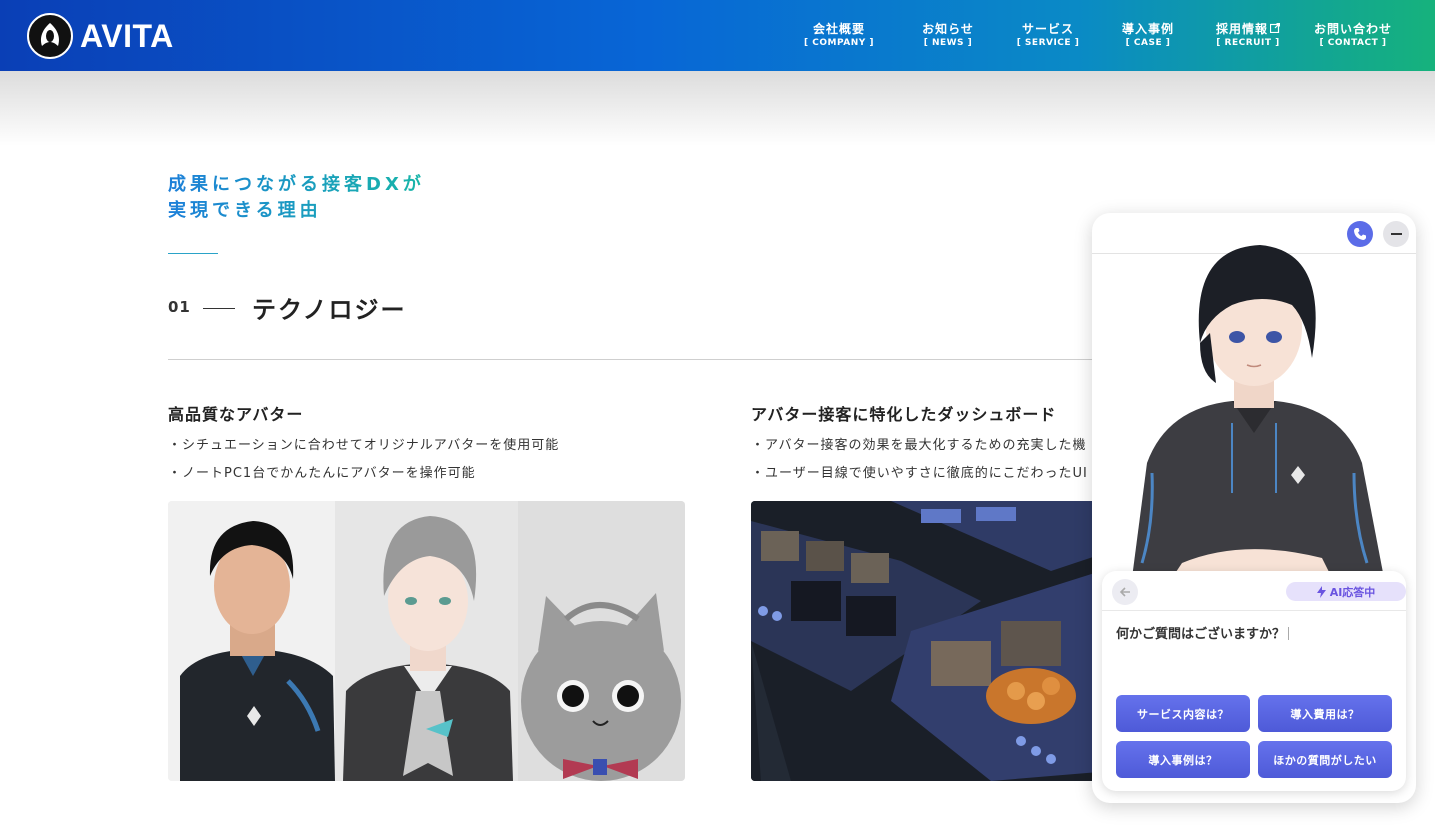 This screenshot has width=1435, height=825. Describe the element at coordinates (322, 473) in the screenshot. I see `feature-bullet: ・ノートPC1台でかんたんにアバターを操作可能` at that location.